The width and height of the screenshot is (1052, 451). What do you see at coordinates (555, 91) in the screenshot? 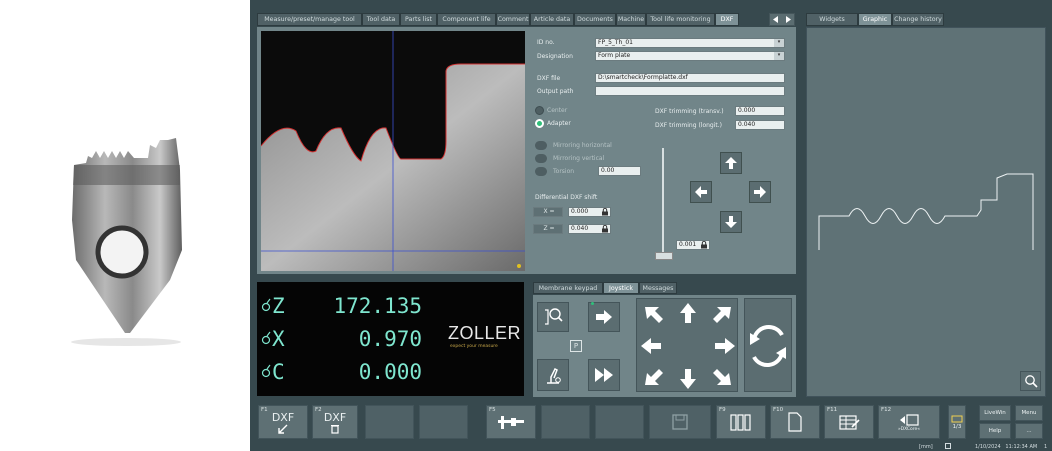
I see `output-path-label: Output path` at bounding box center [555, 91].